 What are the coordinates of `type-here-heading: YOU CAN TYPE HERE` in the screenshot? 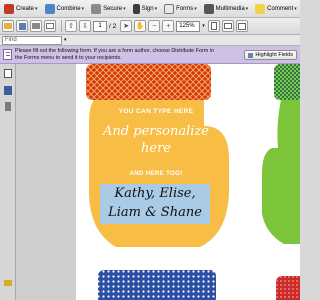 It's located at (156, 111).